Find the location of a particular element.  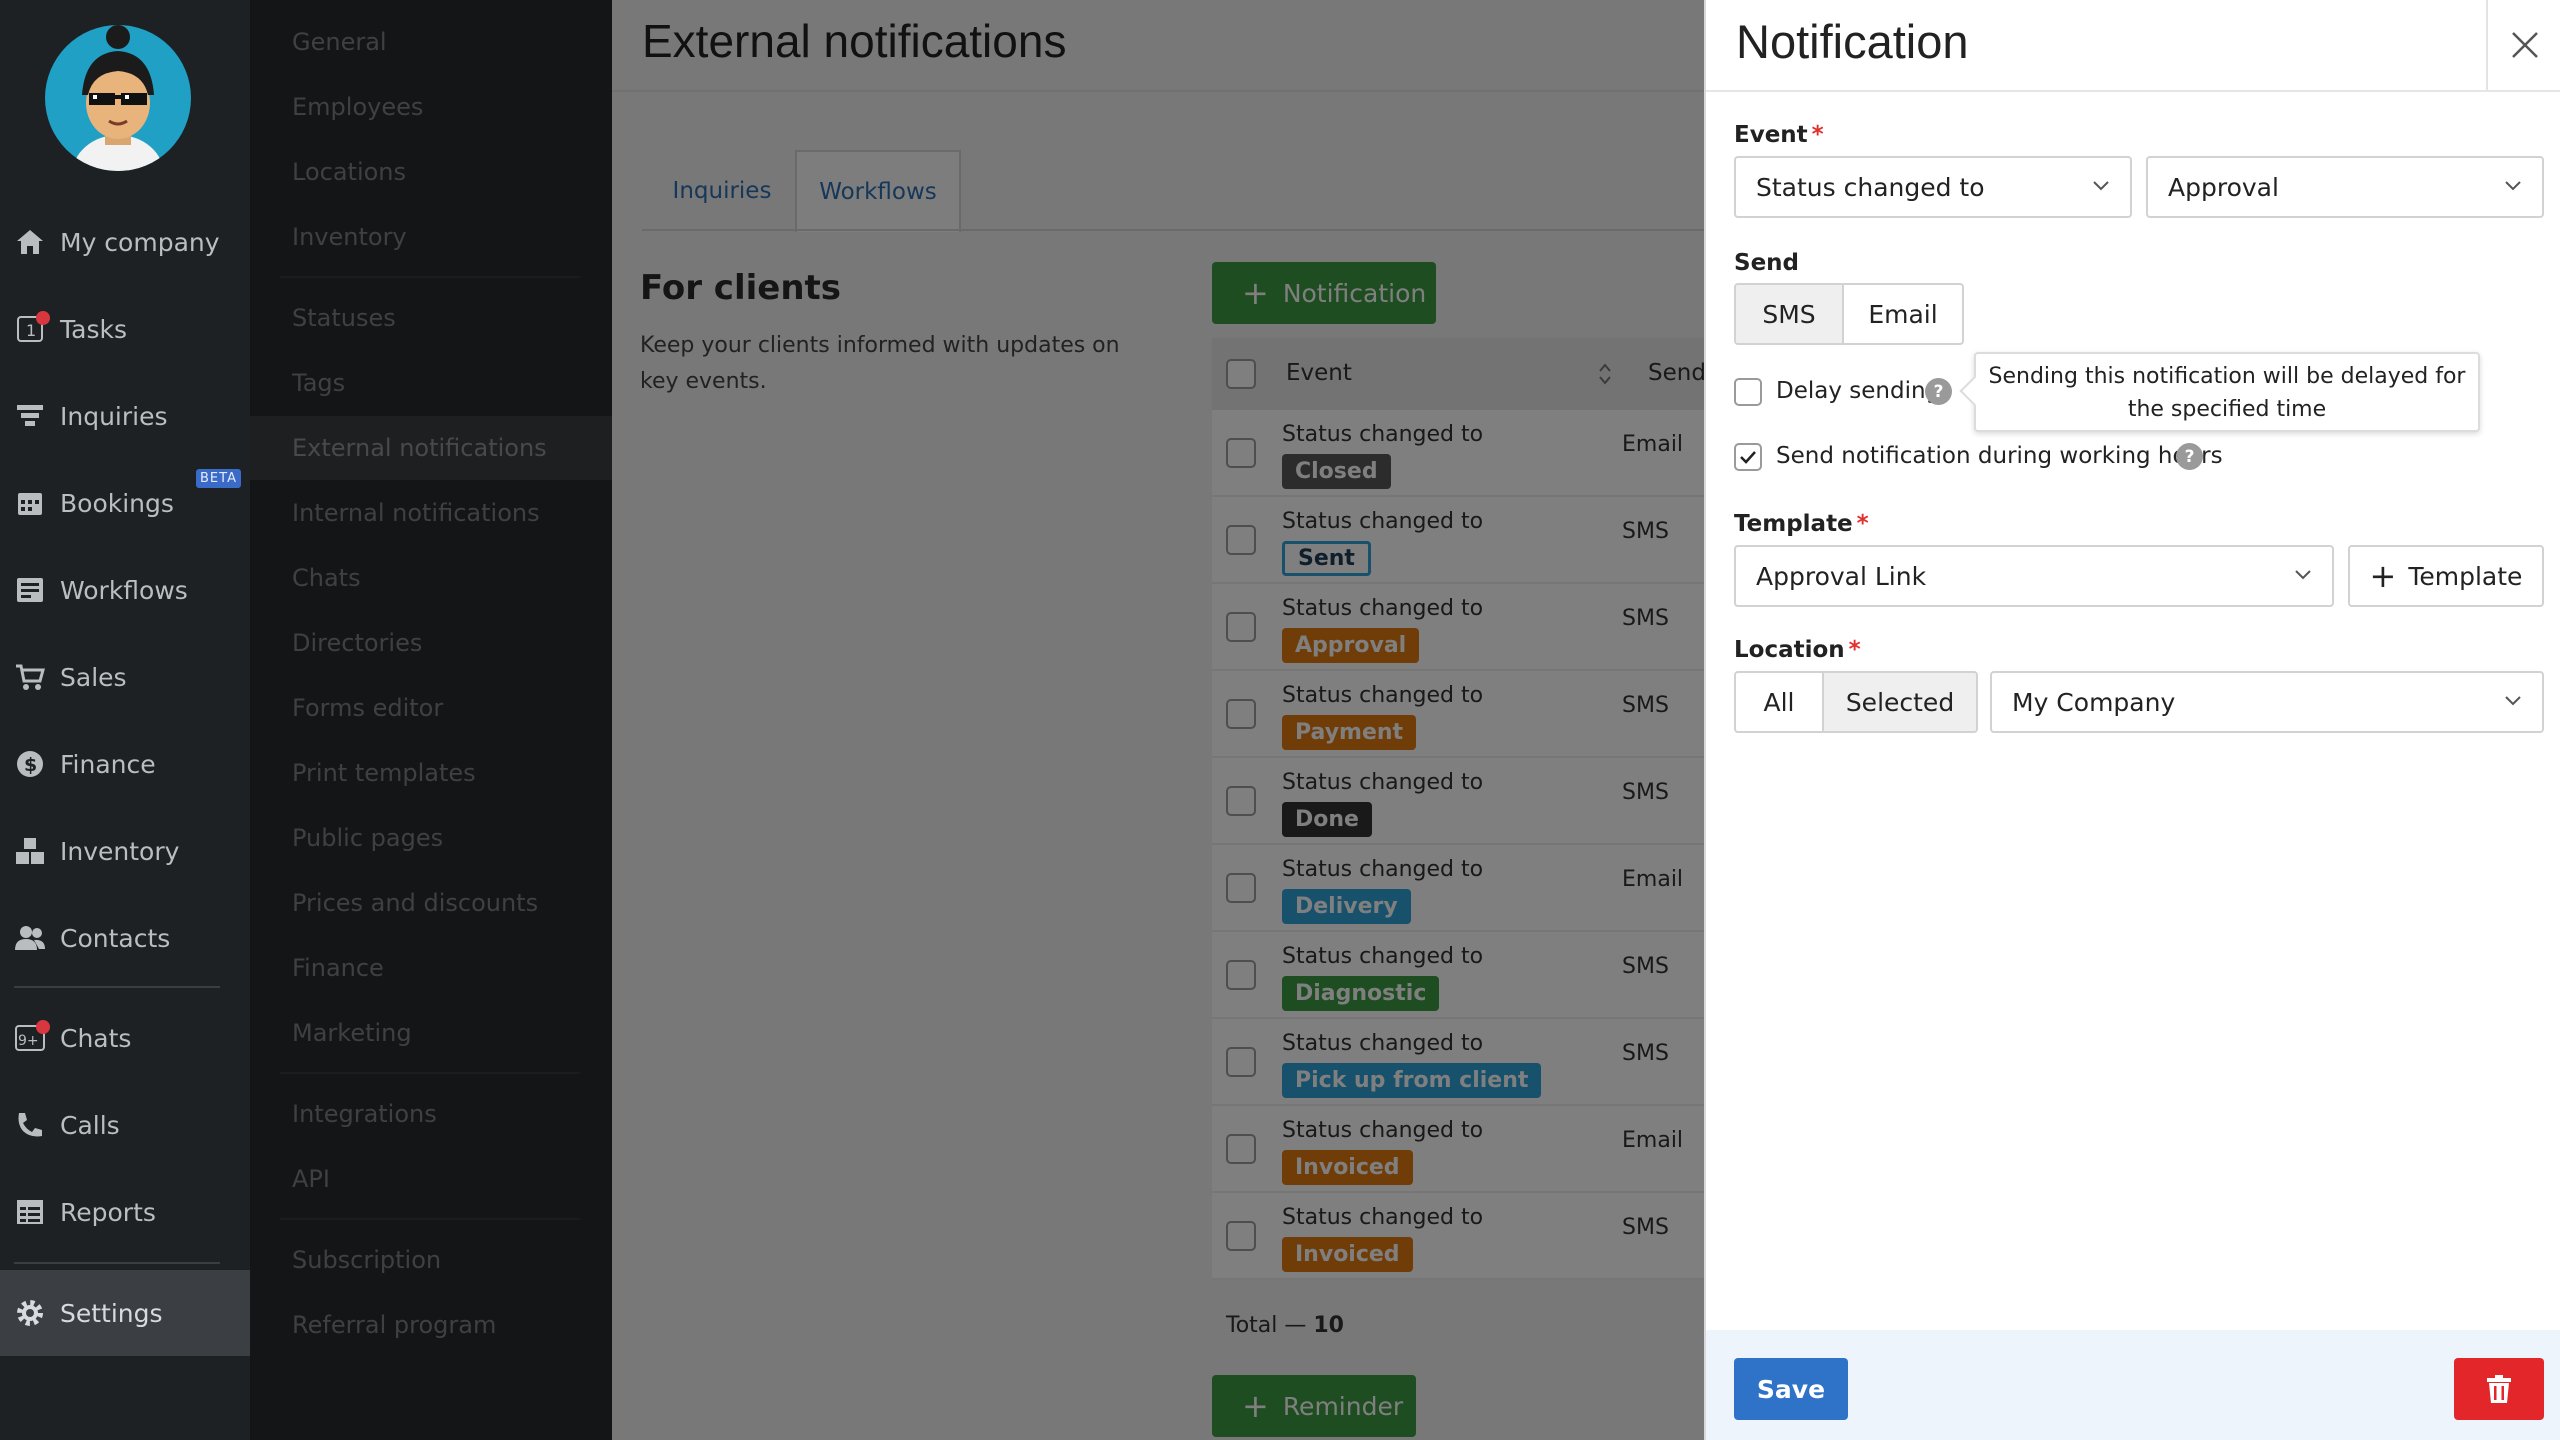

settings-item-print-templates: Print templates is located at coordinates (431, 773).